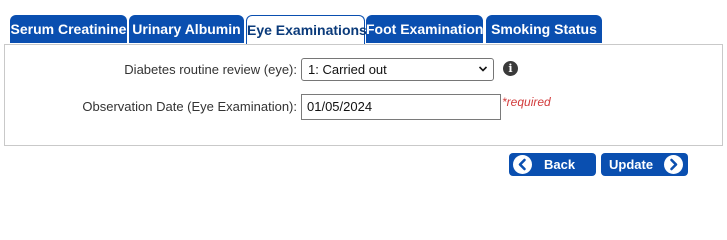 The image size is (727, 240). Describe the element at coordinates (189, 106) in the screenshot. I see `date-label: Observation Date (Eye Examination):` at that location.